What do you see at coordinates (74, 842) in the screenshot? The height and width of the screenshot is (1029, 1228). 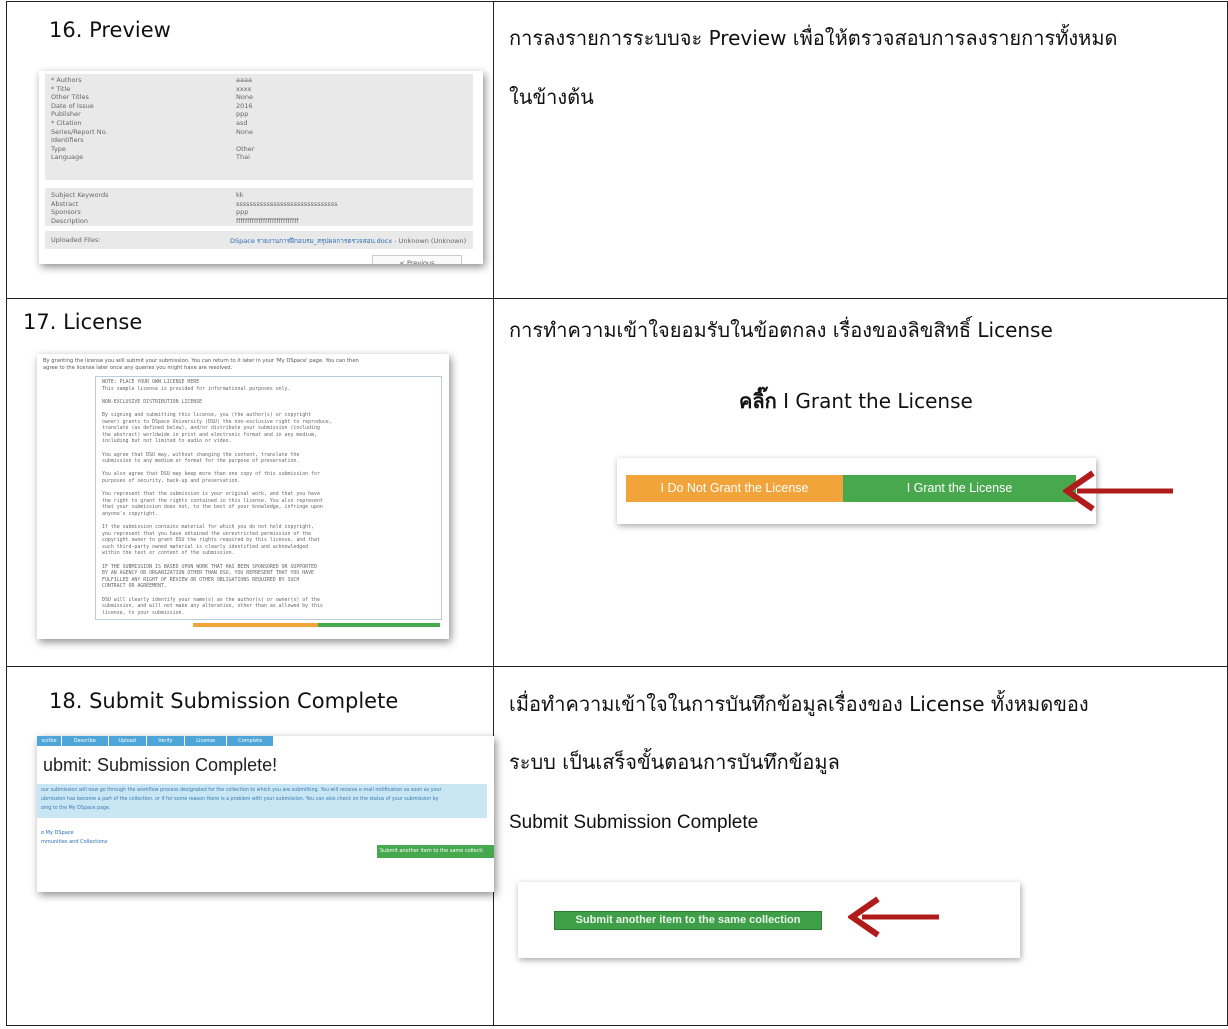 I see `communities-link: mmunities and Collections` at bounding box center [74, 842].